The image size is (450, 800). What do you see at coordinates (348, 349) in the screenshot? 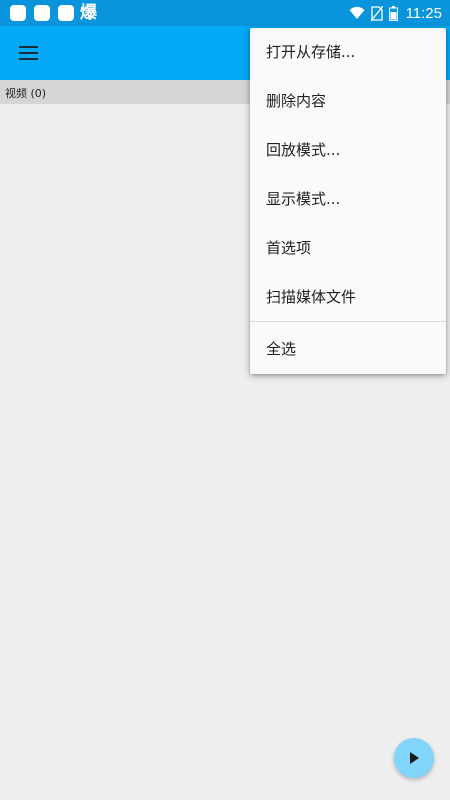
I see `menu-item-select-all: 全选` at bounding box center [348, 349].